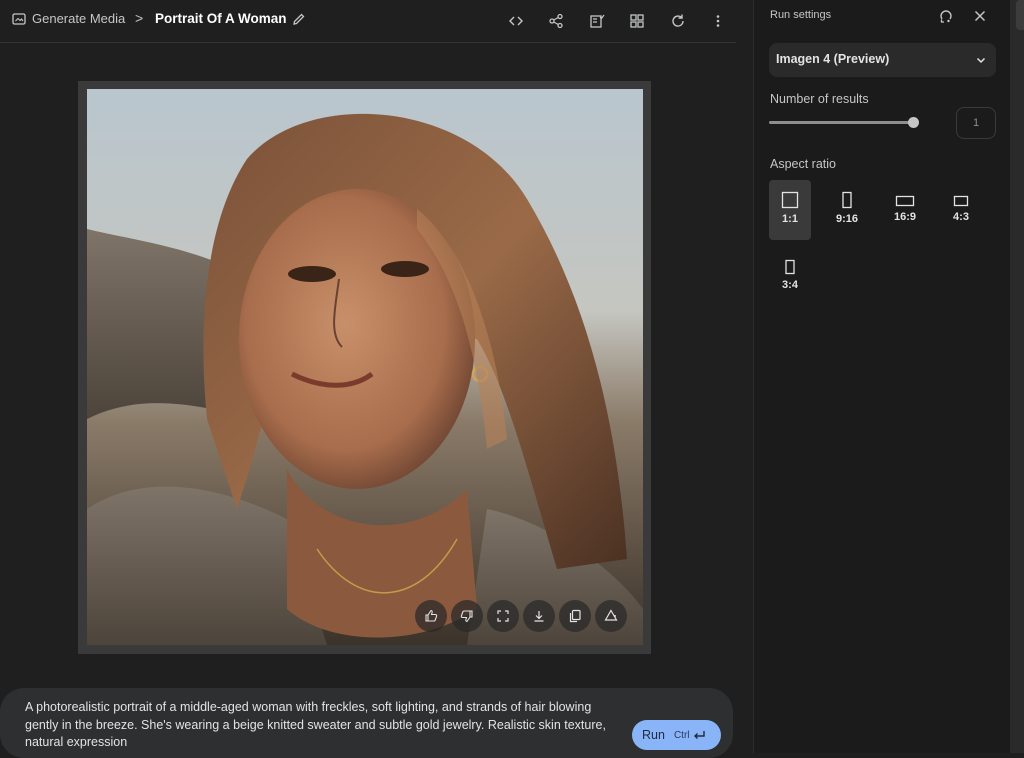  I want to click on copy-icon, so click(575, 616).